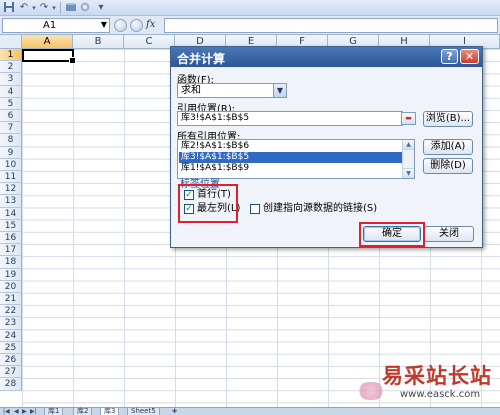 The height and width of the screenshot is (415, 500). Describe the element at coordinates (250, 8) in the screenshot. I see `quick-access-toolbar: ↶ ▾ ↷ ▾ ▾` at that location.